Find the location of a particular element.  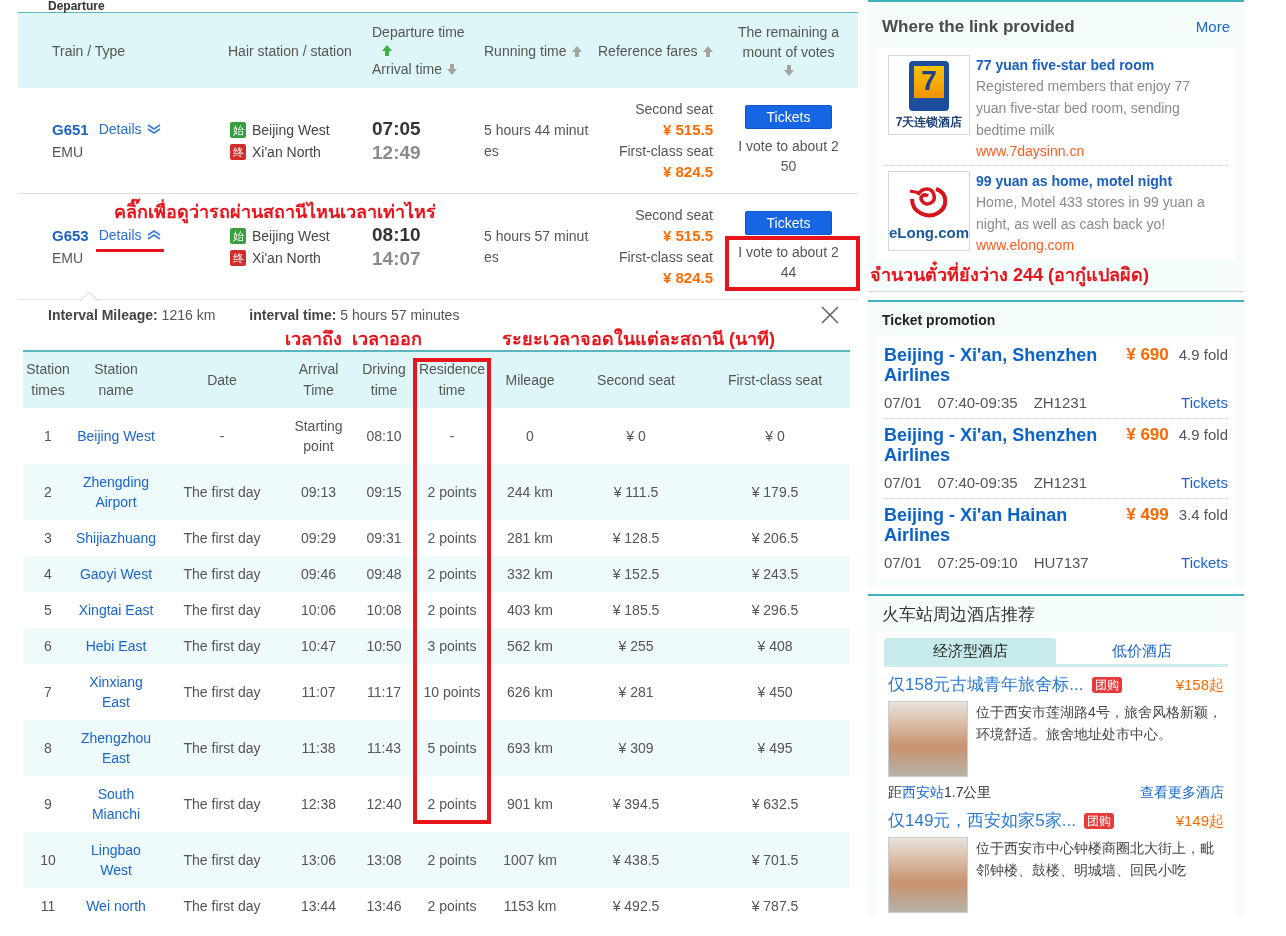

table-cell: ¥ 408 is located at coordinates (775, 646).